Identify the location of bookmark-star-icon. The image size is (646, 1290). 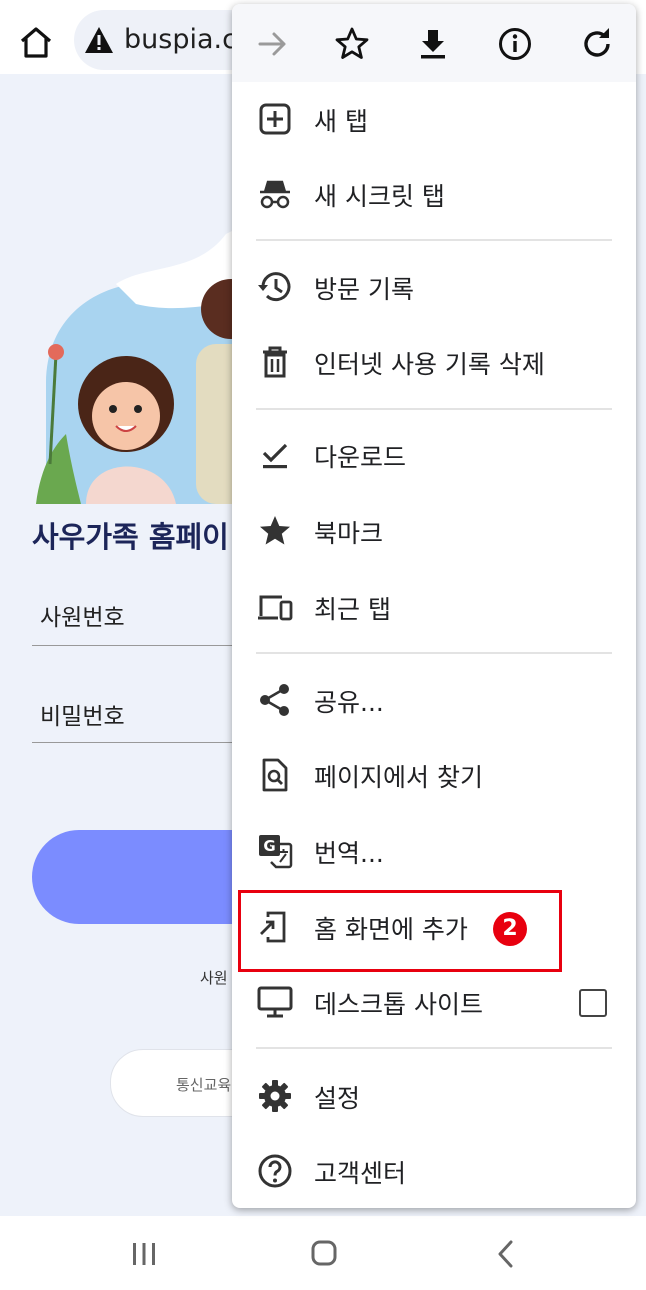
(352, 44).